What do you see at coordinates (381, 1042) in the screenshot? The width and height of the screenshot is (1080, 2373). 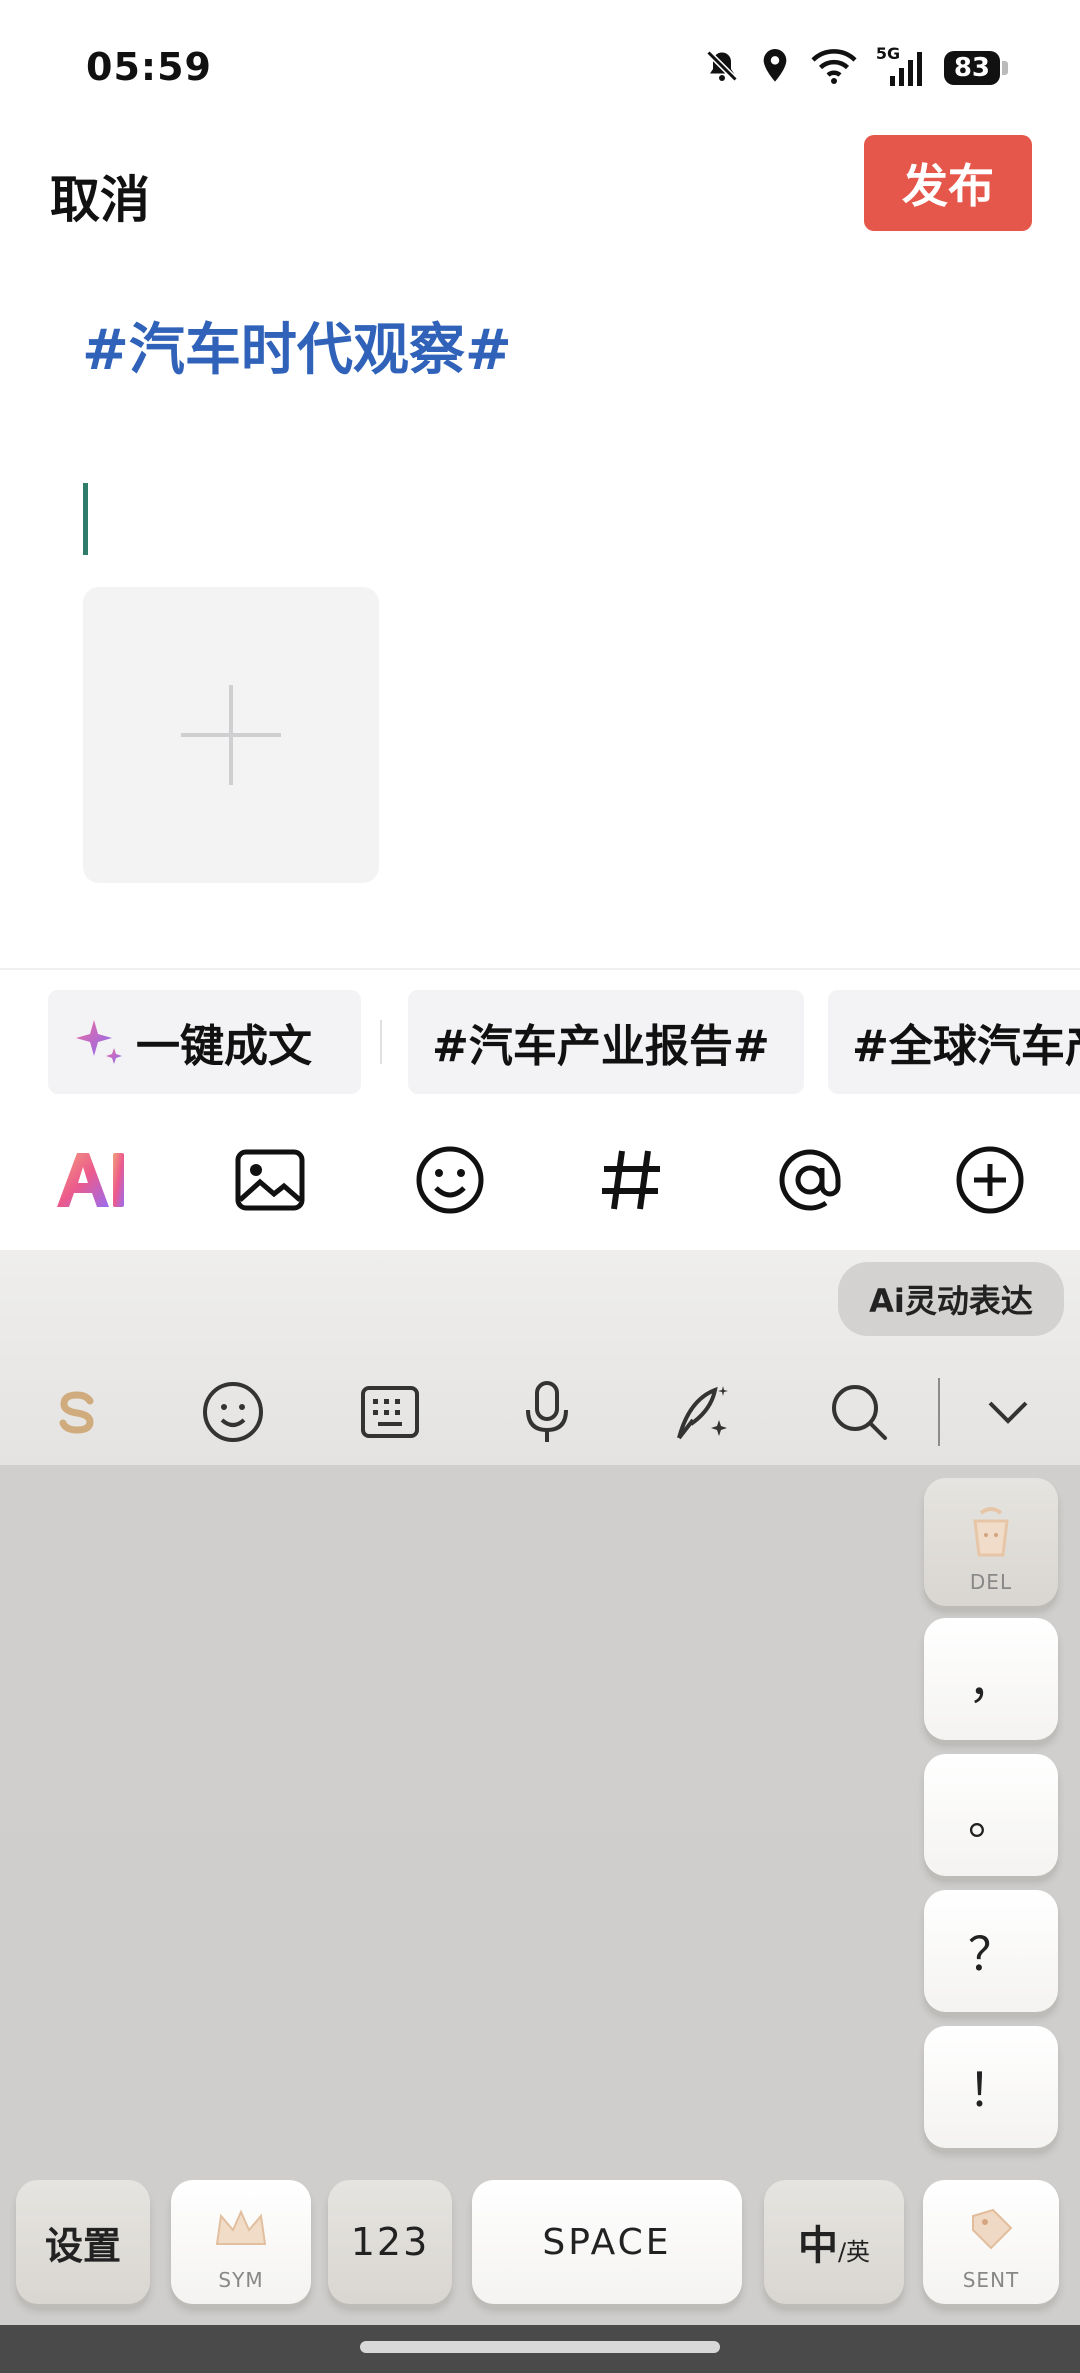 I see `chip-separator` at bounding box center [381, 1042].